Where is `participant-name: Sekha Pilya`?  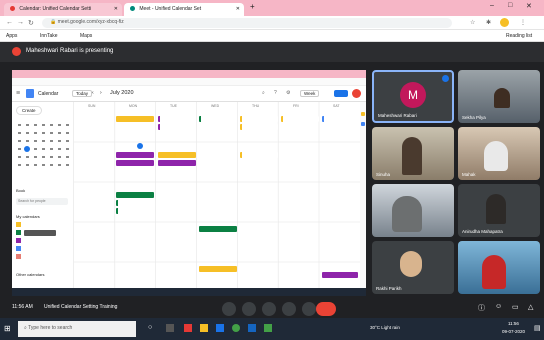
participant-name: Sekha Pilya is located at coordinates (474, 117).